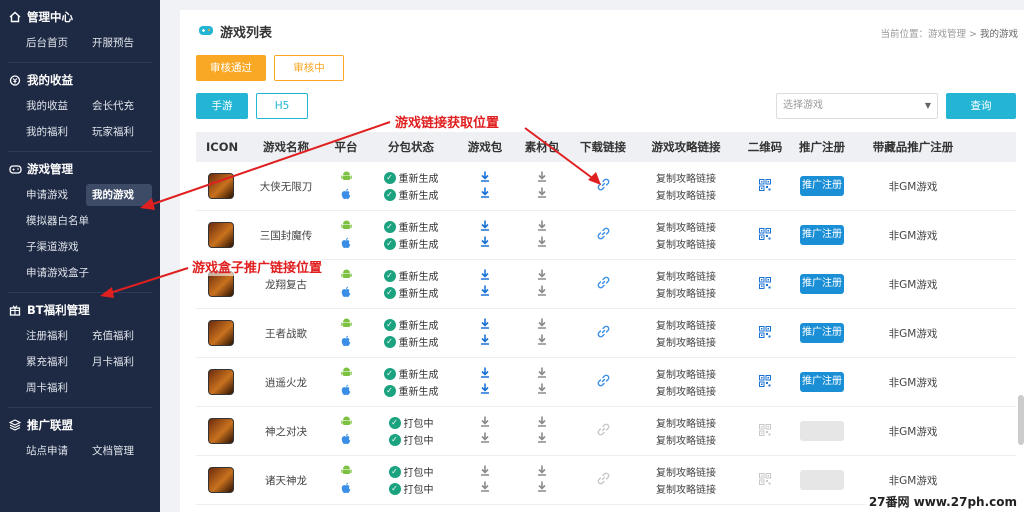 This screenshot has height=512, width=1024. I want to click on watermark: 27番网 www.27ph.com, so click(942, 501).